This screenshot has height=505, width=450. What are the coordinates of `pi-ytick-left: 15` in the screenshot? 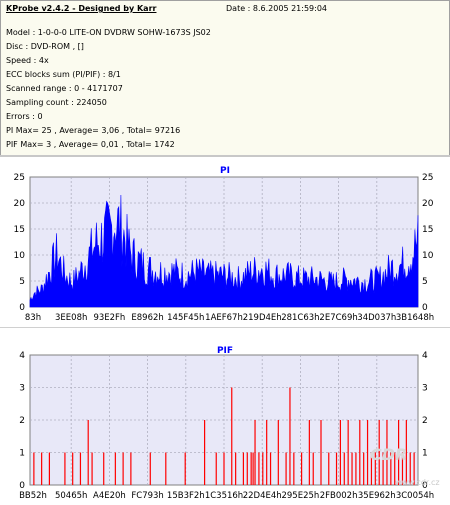 It's located at (19, 230).